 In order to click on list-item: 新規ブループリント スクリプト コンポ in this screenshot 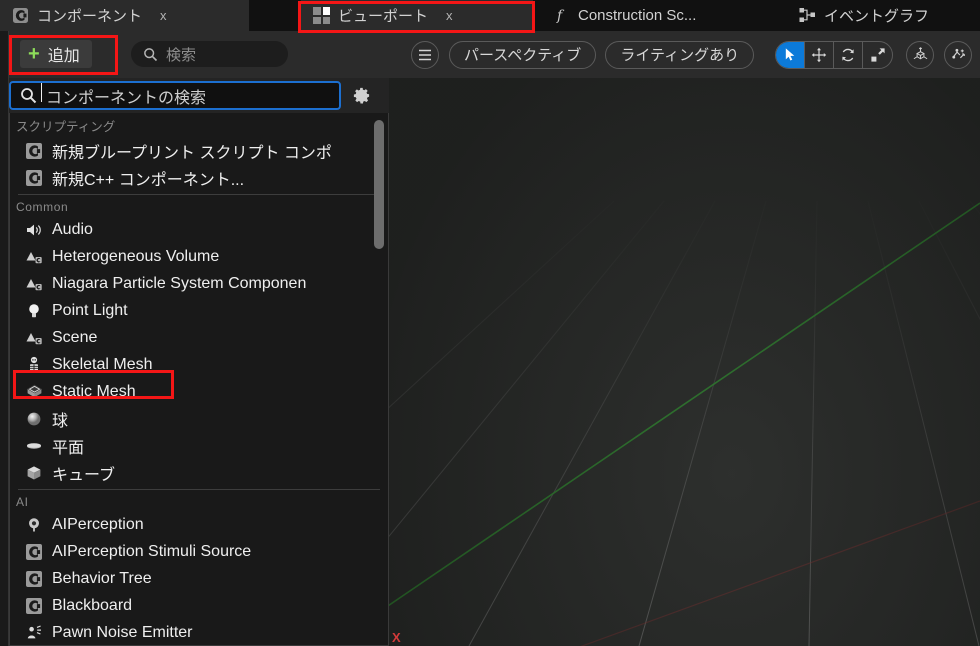, I will do `click(199, 150)`.